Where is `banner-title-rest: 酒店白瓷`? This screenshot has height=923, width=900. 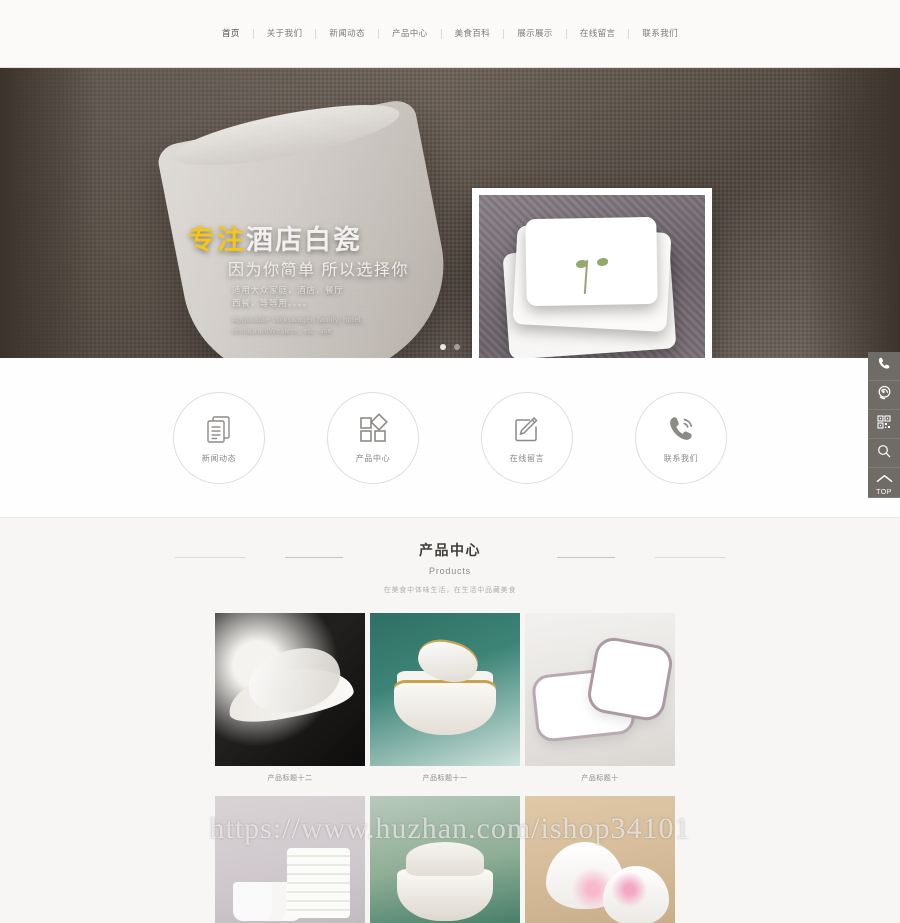 banner-title-rest: 酒店白瓷 is located at coordinates (304, 240).